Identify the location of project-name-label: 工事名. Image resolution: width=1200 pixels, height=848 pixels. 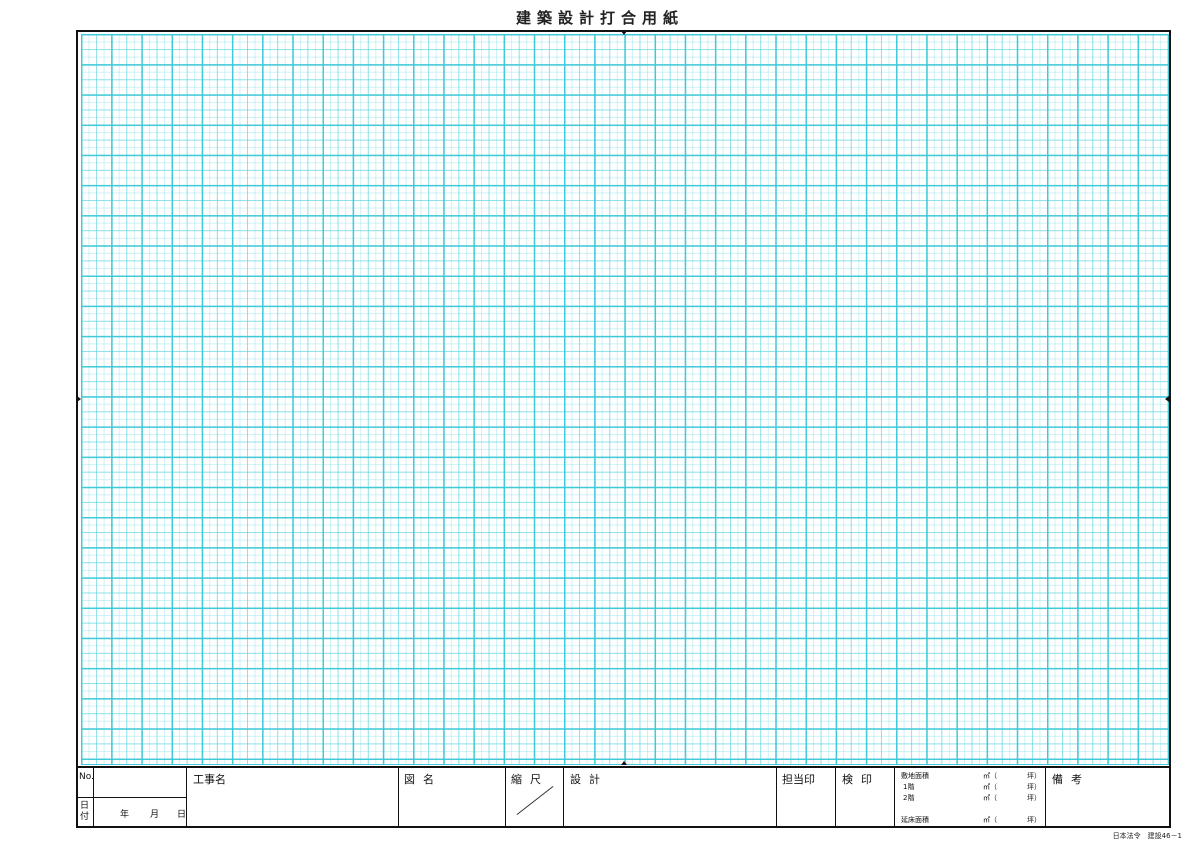
(209, 779).